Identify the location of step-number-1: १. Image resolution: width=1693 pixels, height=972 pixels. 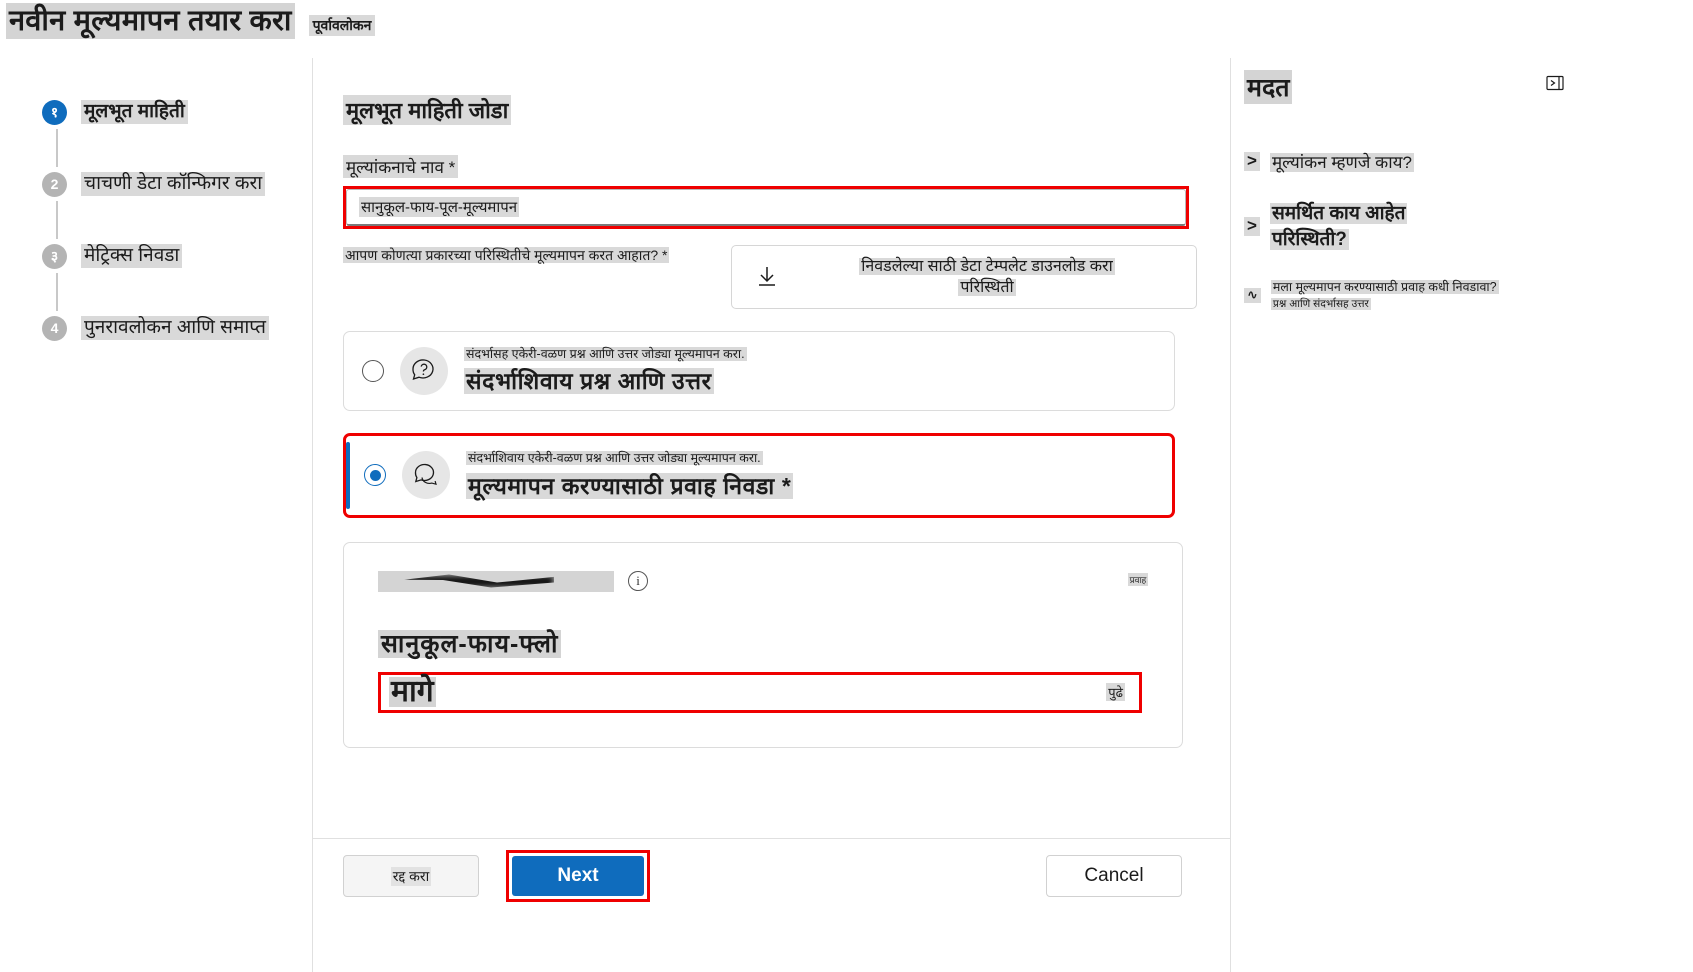
(54, 112).